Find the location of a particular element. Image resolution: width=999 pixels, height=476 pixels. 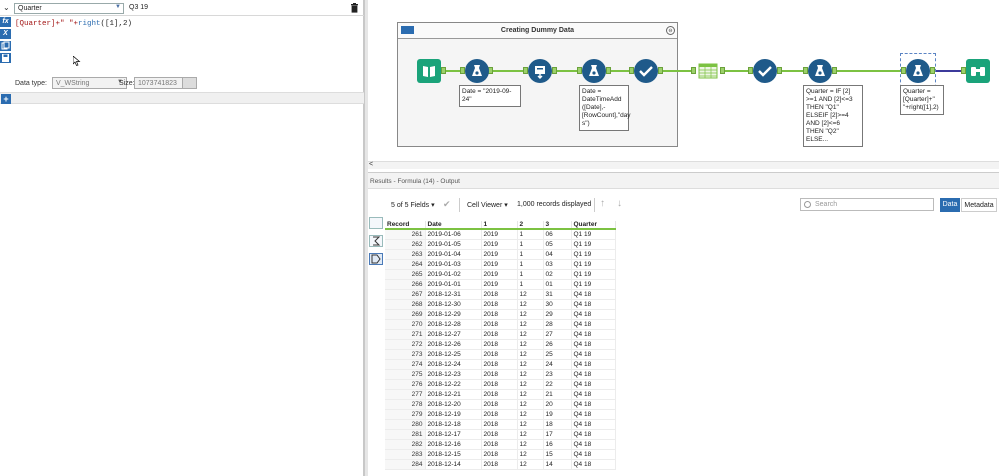

table-cell: 15 is located at coordinates (557, 454).